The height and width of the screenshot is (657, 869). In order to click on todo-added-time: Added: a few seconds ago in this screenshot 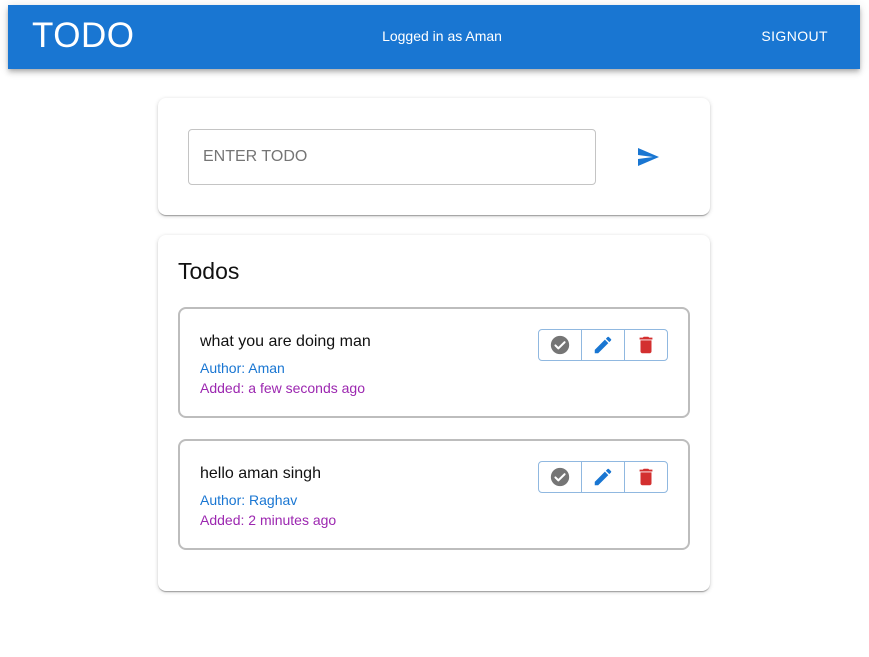, I will do `click(283, 388)`.